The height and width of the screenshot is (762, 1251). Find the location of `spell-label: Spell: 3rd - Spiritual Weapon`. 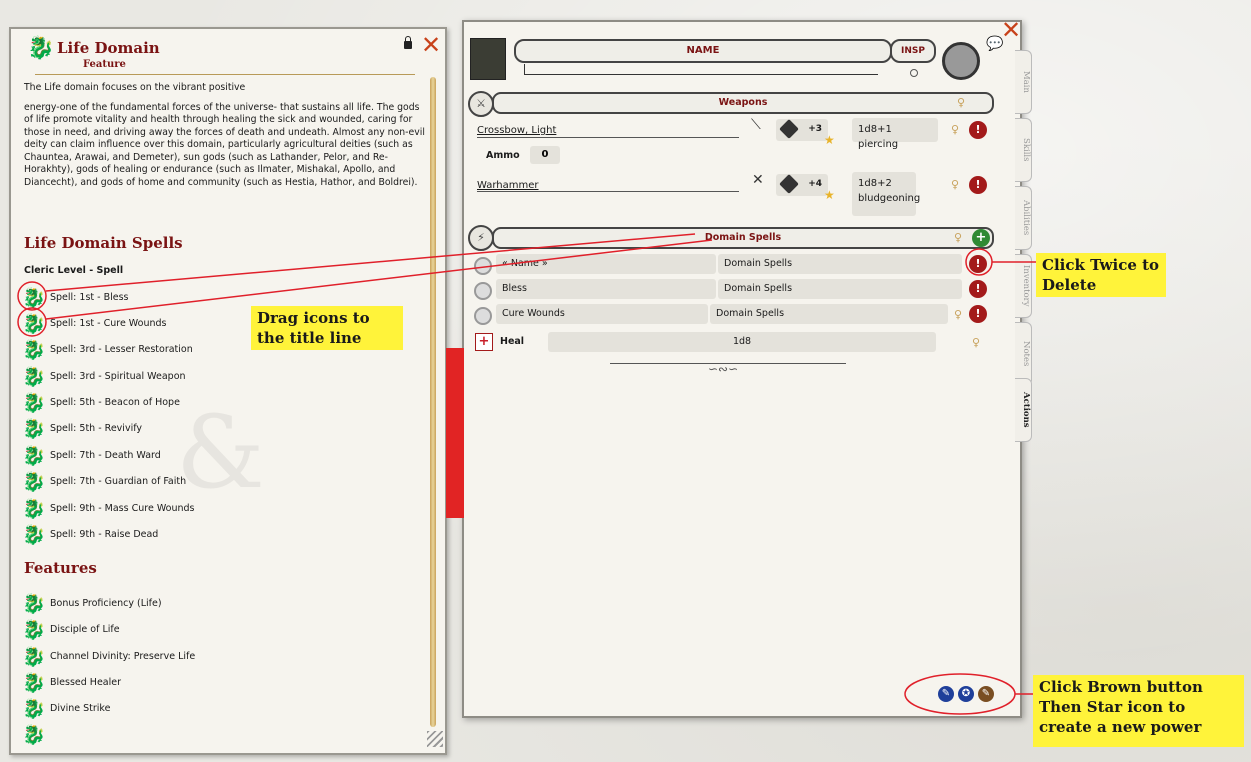

spell-label: Spell: 3rd - Spiritual Weapon is located at coordinates (118, 376).